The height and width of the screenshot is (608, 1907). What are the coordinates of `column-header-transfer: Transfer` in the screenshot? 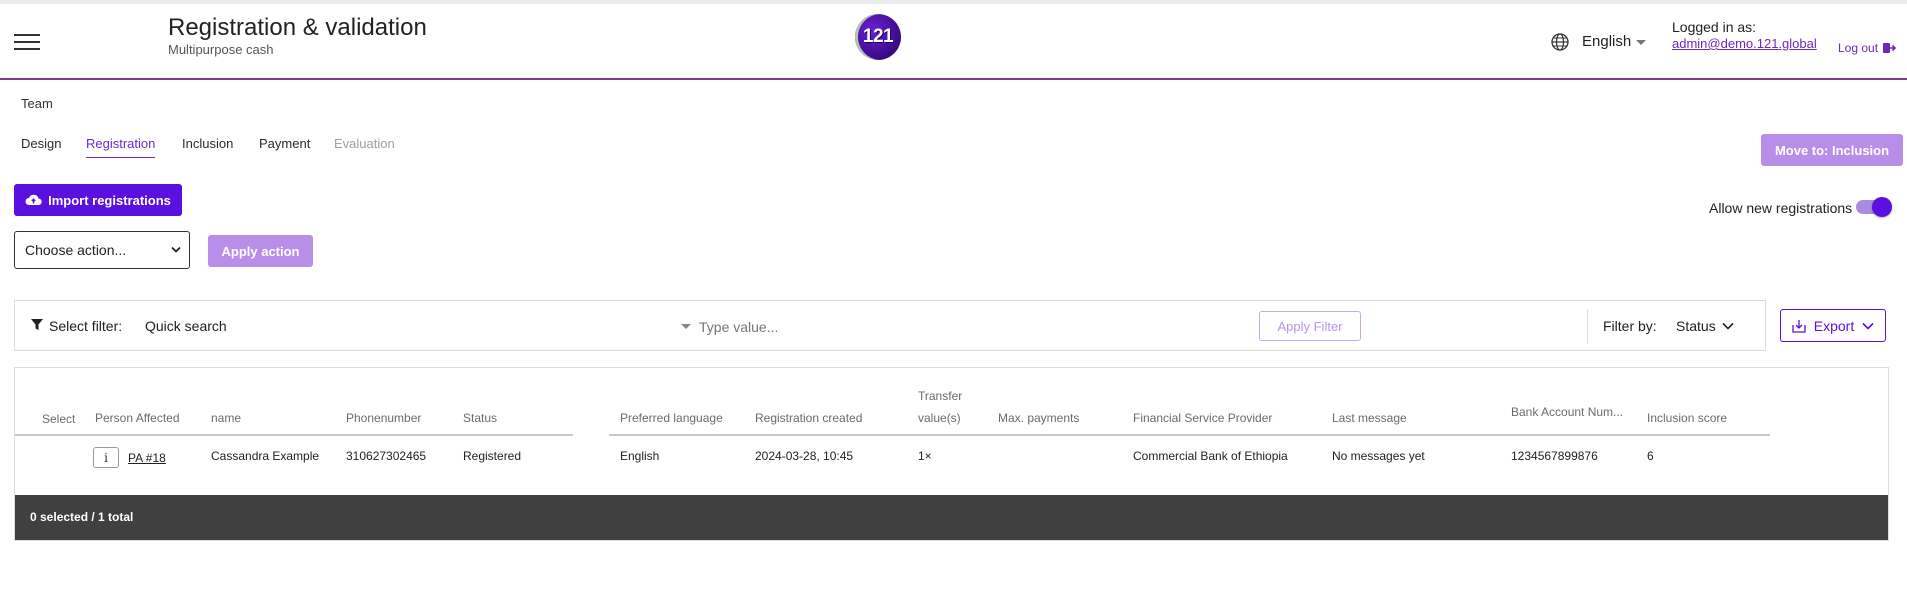 It's located at (940, 396).